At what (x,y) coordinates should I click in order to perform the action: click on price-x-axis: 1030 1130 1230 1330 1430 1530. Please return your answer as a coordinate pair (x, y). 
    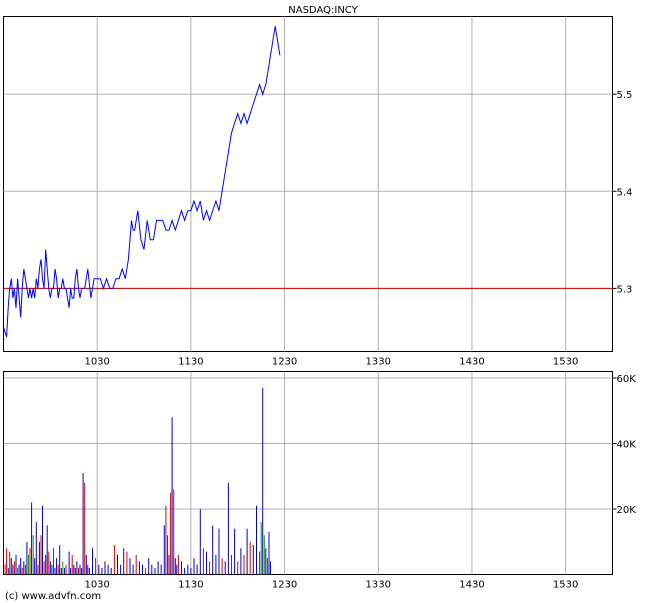
    Looking at the image, I should click on (331, 362).